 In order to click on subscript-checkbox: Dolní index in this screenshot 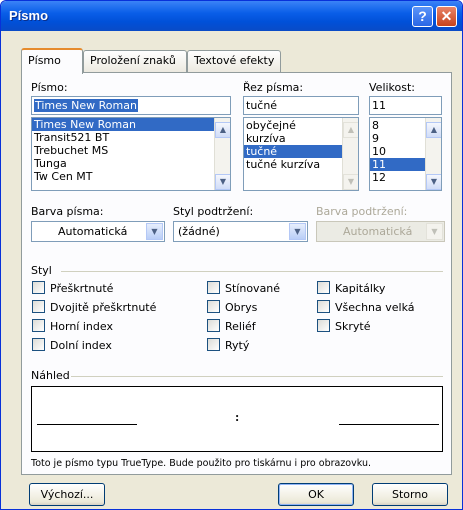, I will do `click(72, 345)`.